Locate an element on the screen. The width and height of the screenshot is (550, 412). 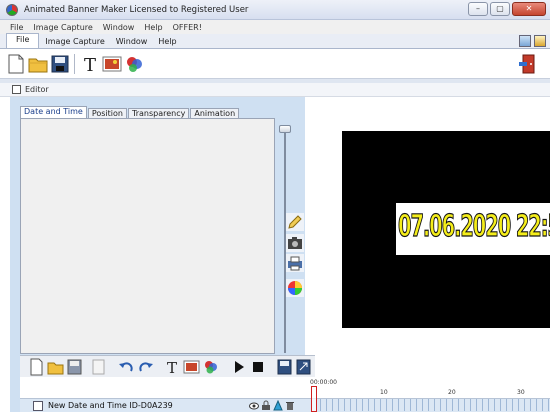
settings-icon is located at coordinates (540, 41).